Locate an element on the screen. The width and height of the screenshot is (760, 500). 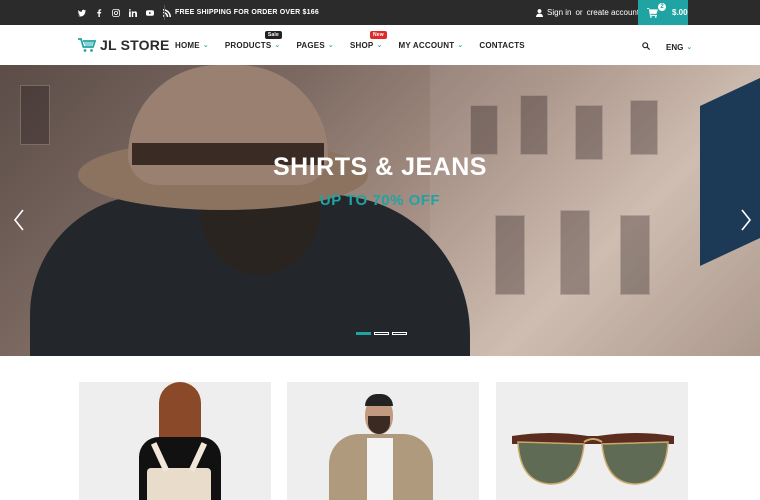
nav-contacts: CONTACTS is located at coordinates (501, 45).